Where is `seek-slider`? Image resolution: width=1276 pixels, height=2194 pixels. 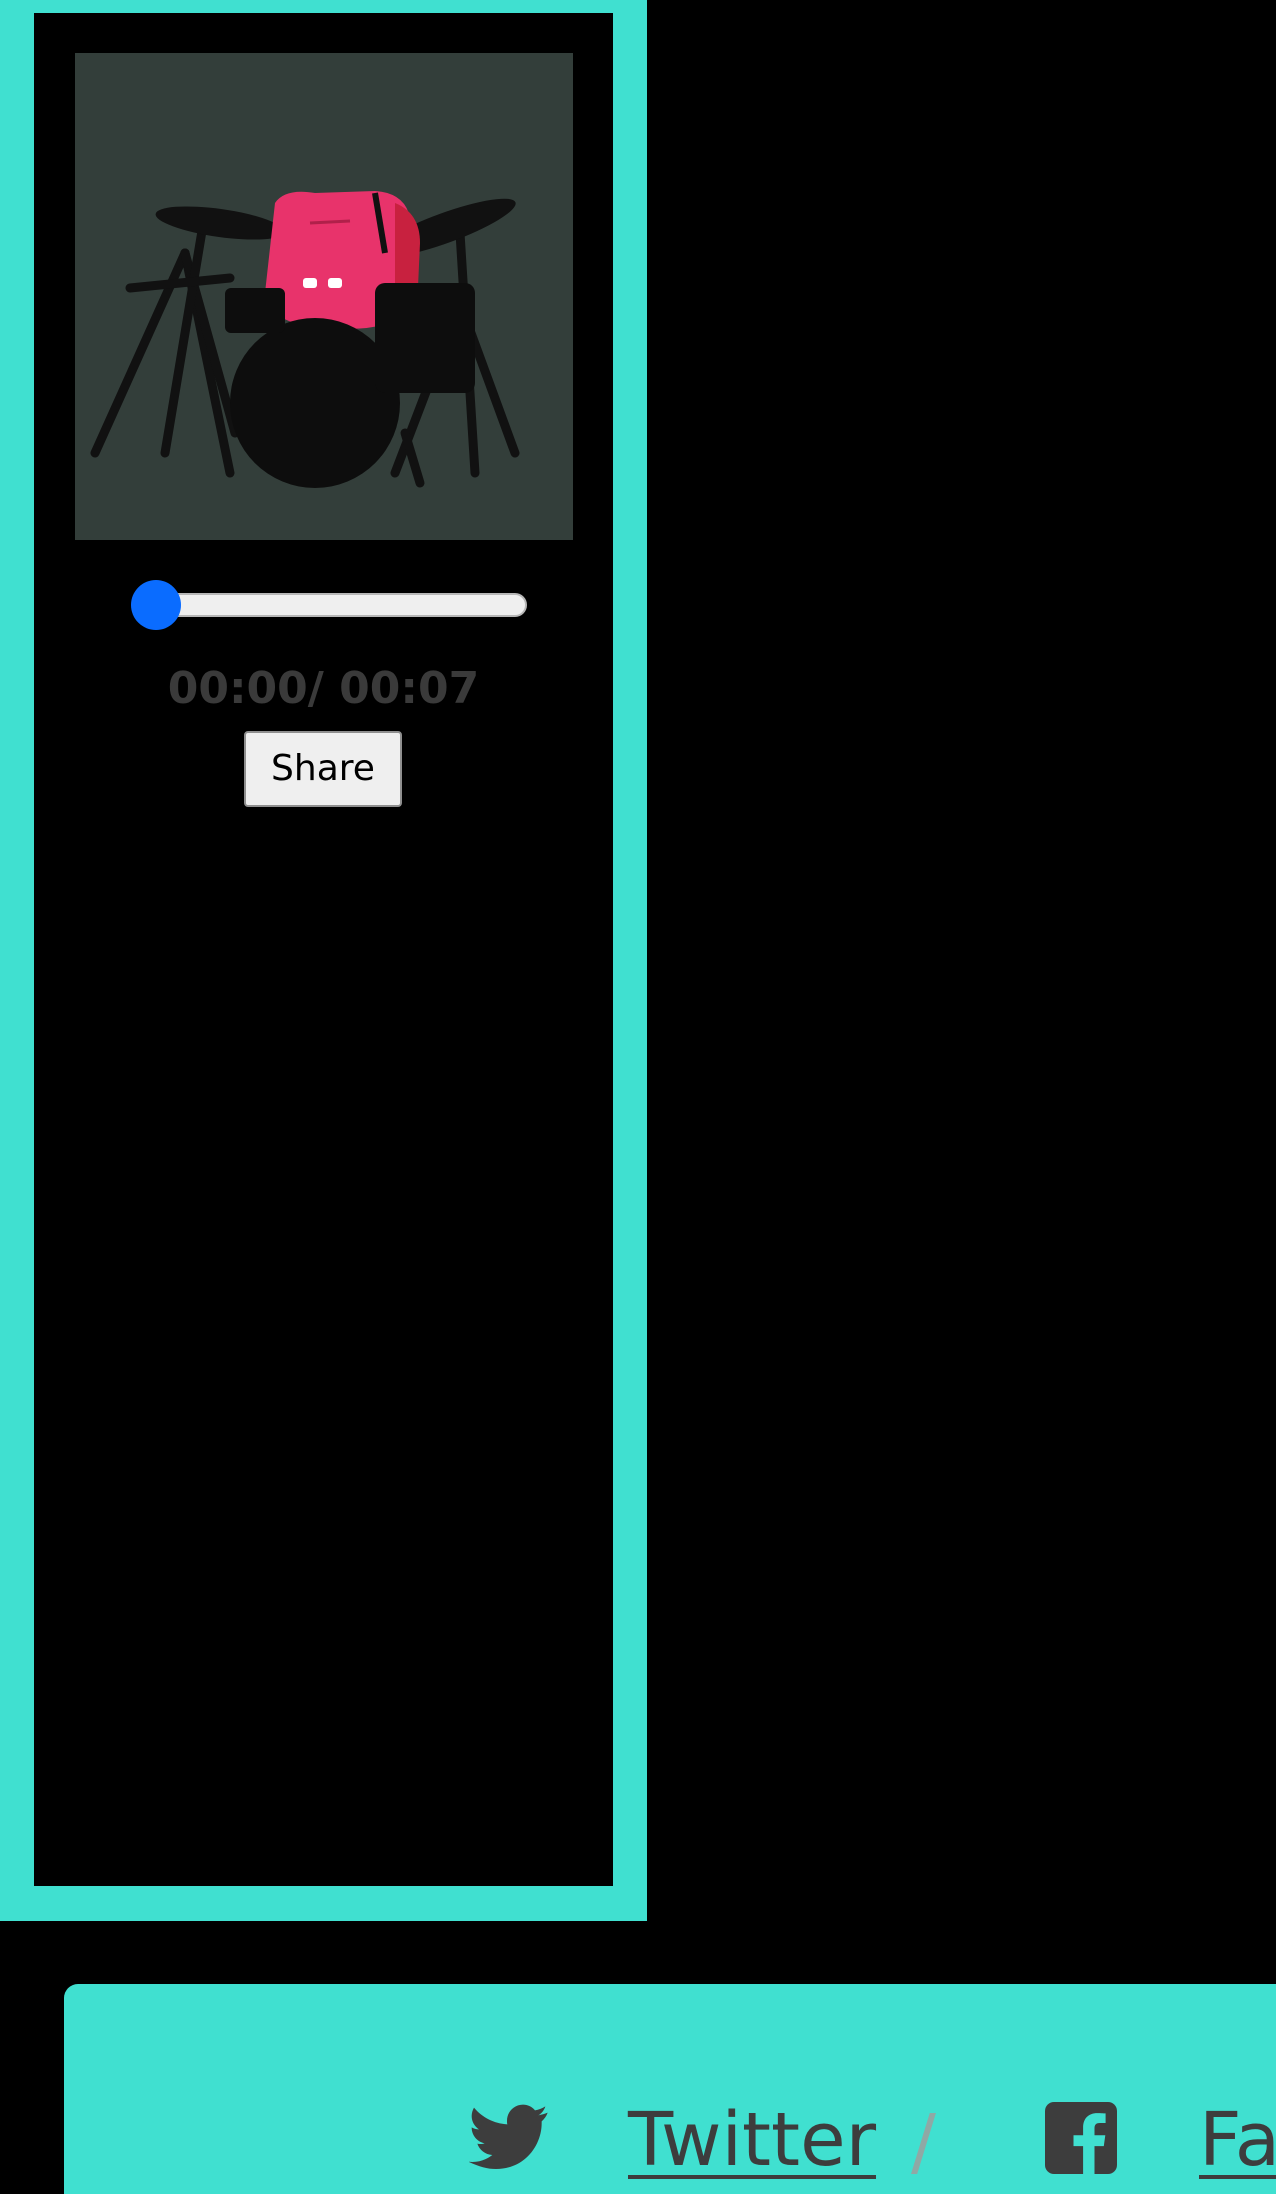 seek-slider is located at coordinates (342, 605).